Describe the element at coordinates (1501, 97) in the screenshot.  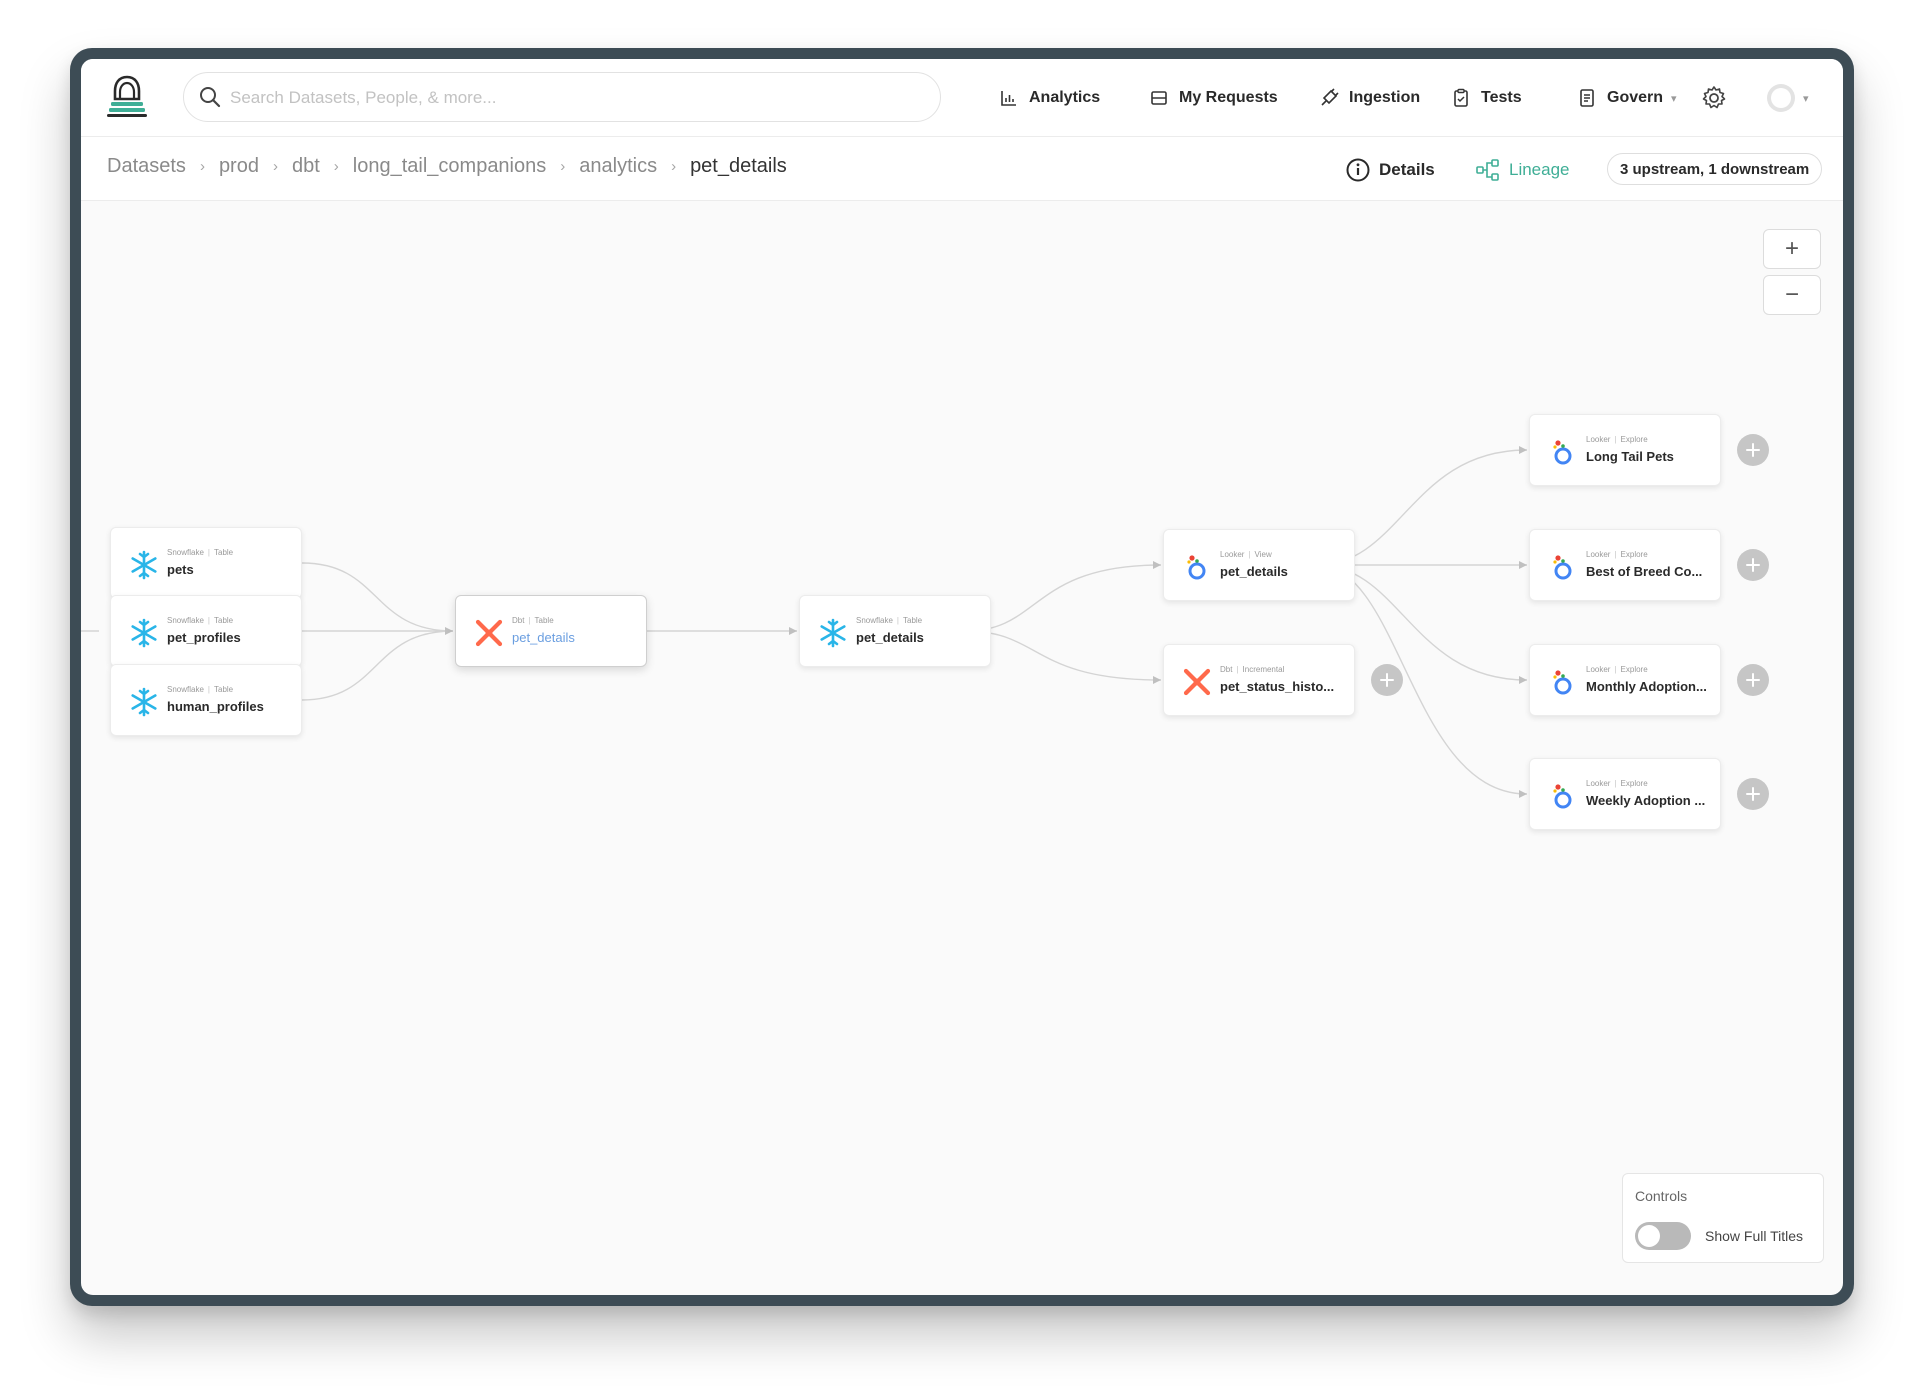
I see `nav-tests-label: Tests` at that location.